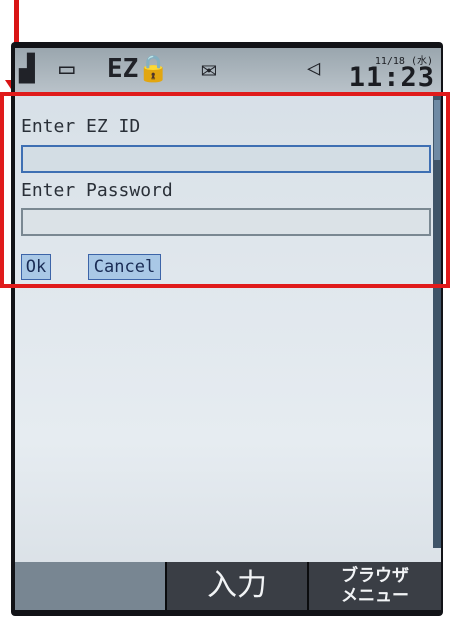  What do you see at coordinates (238, 586) in the screenshot?
I see `softkey-input: 入力` at bounding box center [238, 586].